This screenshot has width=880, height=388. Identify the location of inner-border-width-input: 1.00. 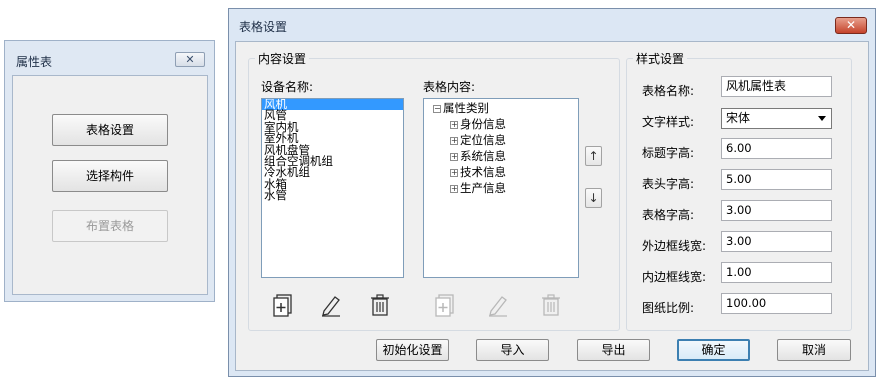
(776, 272).